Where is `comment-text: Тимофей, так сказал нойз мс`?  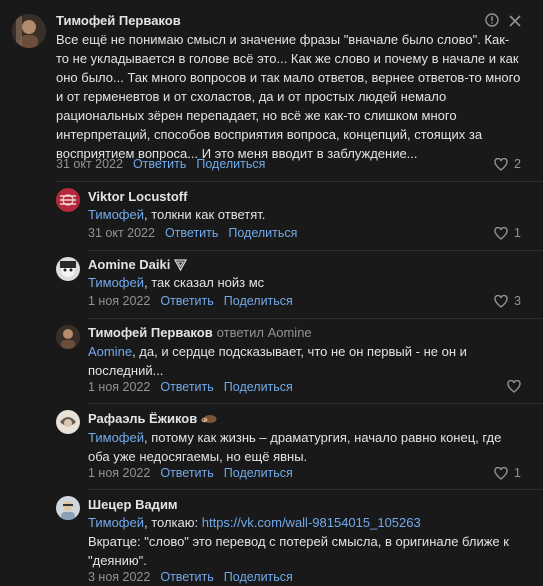 comment-text: Тимофей, так сказал нойз мс is located at coordinates (303, 282).